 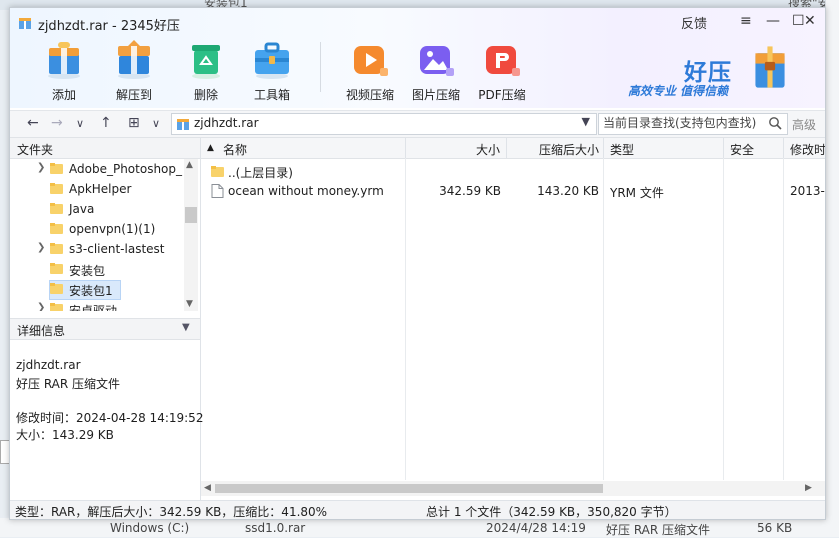 I want to click on details-header: 详细信息 ▼, so click(x=105, y=329).